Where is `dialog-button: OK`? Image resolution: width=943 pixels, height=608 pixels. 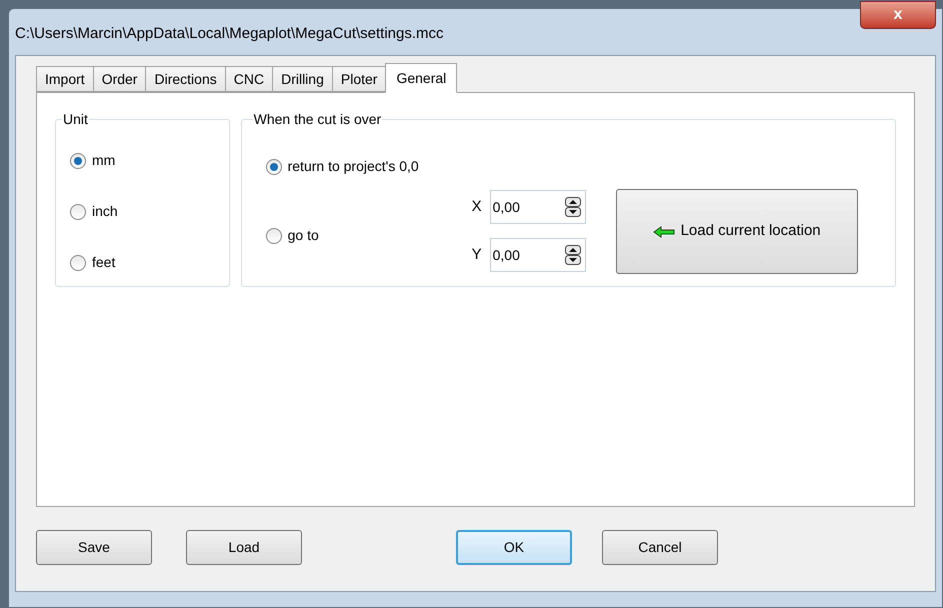 dialog-button: OK is located at coordinates (514, 547).